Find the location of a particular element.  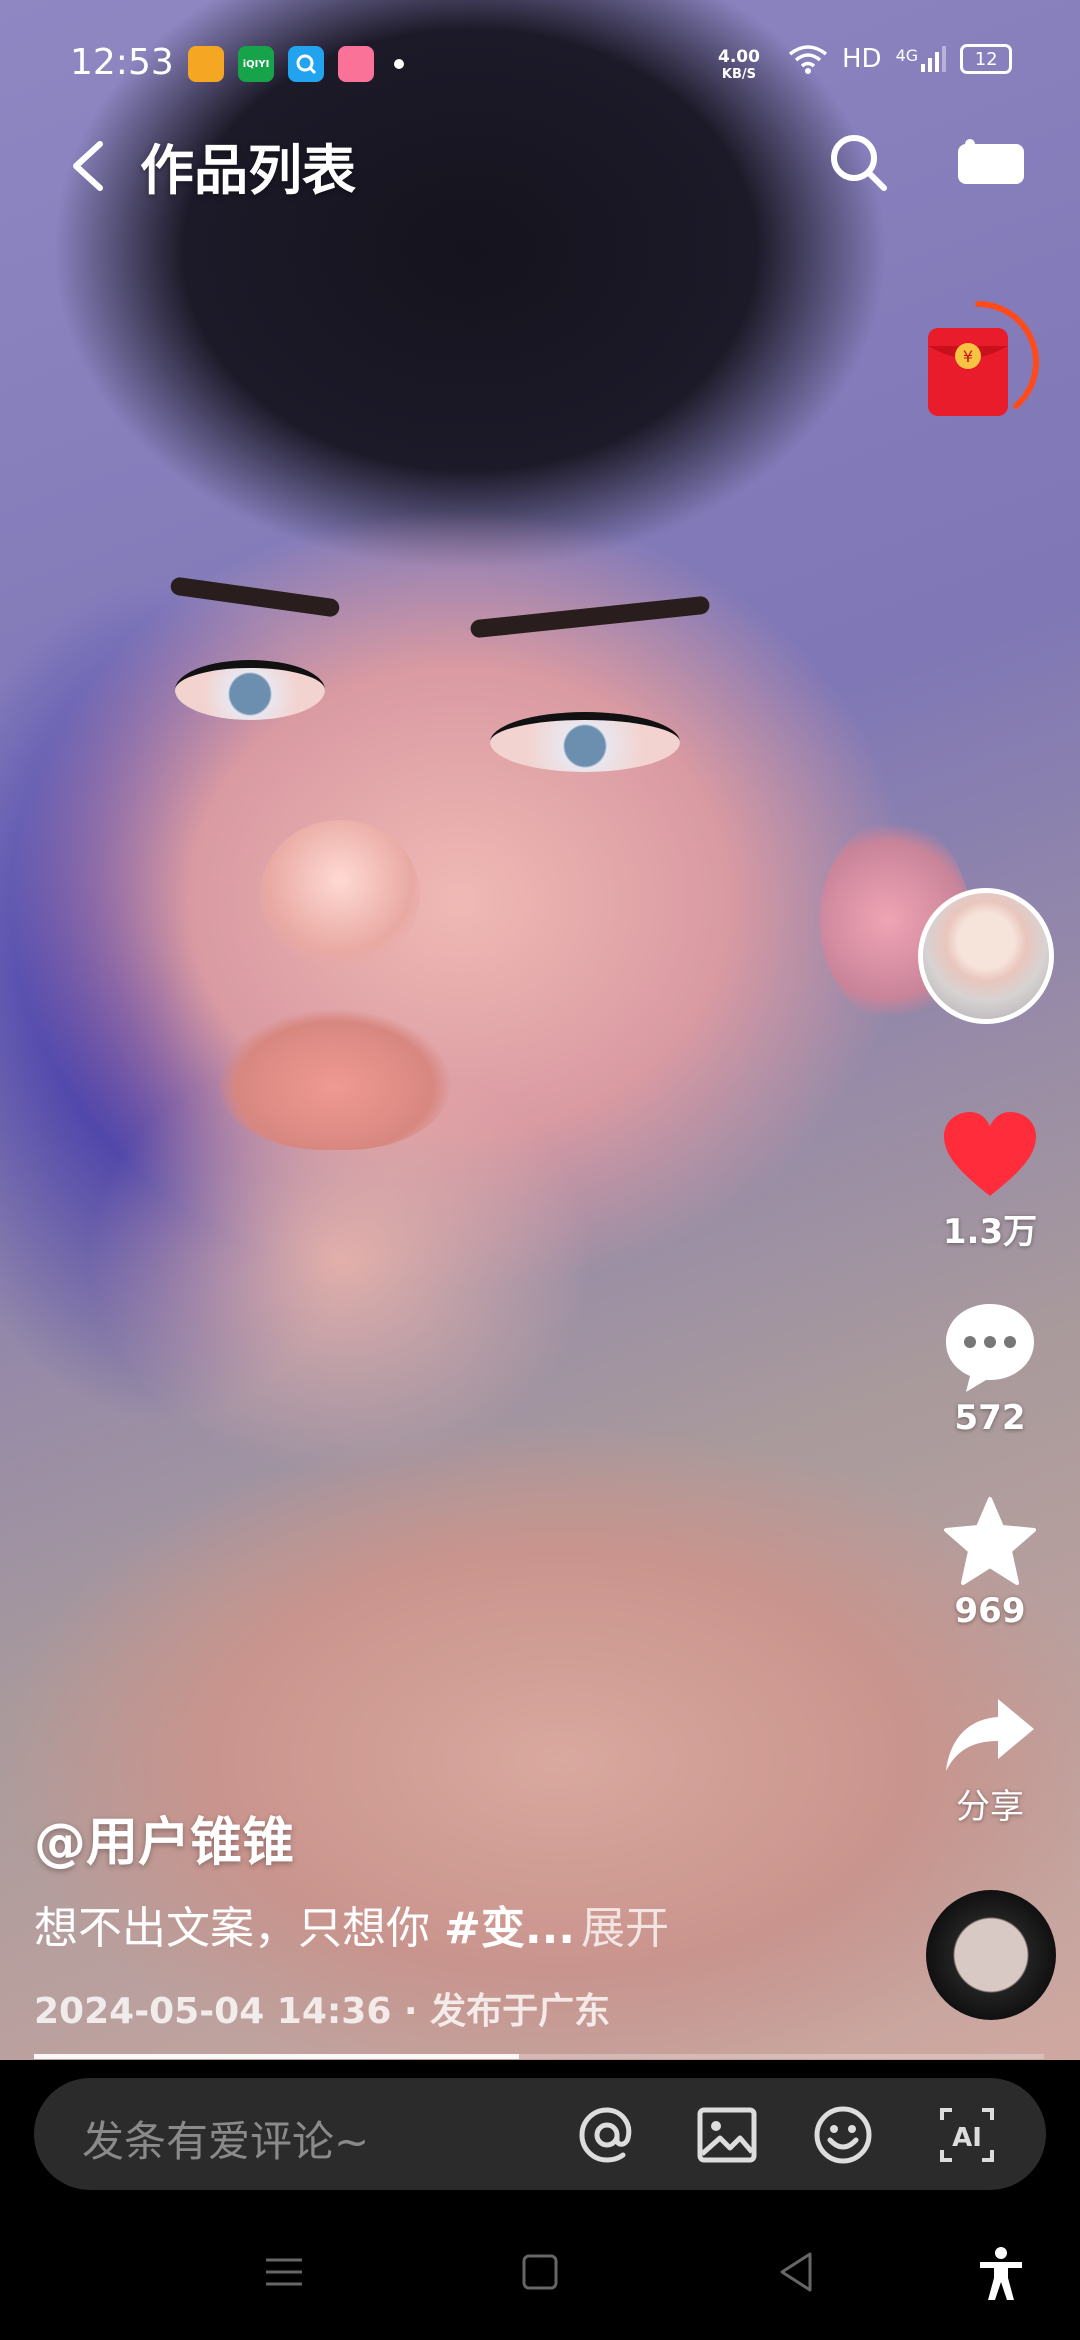

star-icon is located at coordinates (990, 1541).